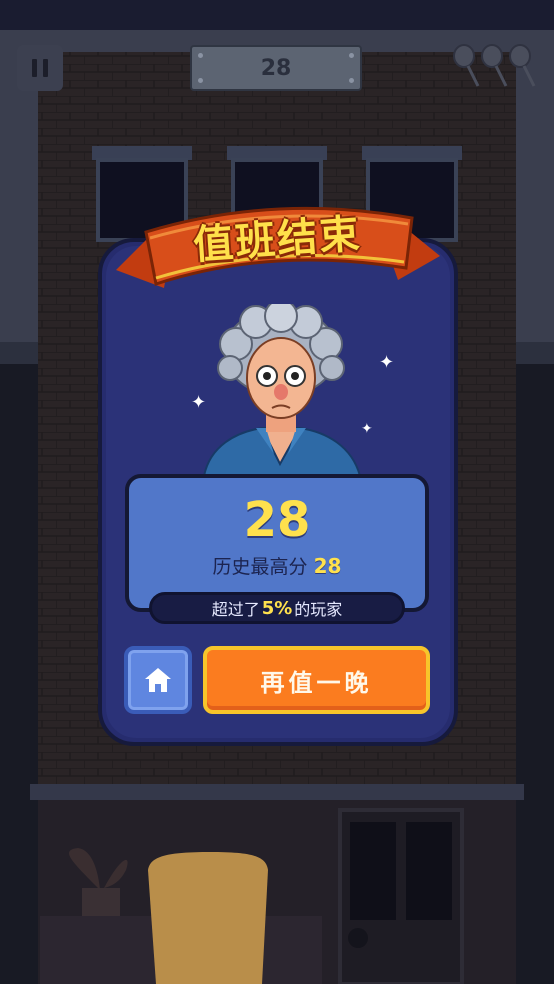 The image size is (554, 984). I want to click on balloon-icon, so click(494, 65).